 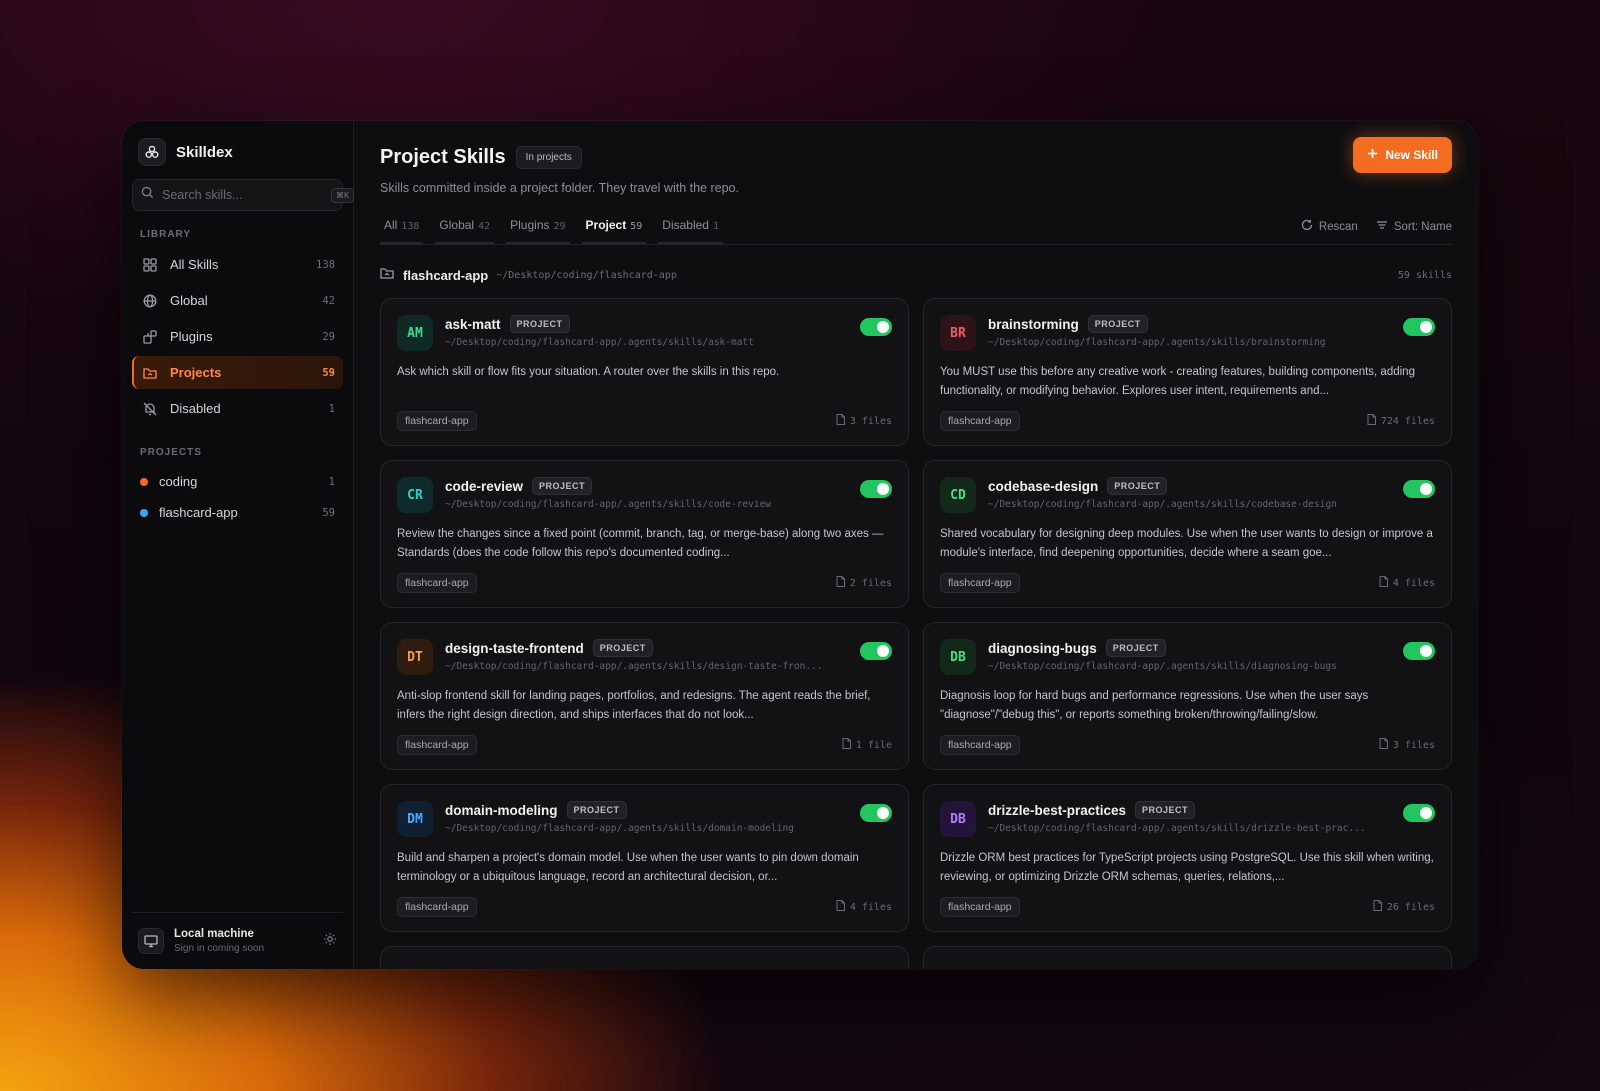 I want to click on new-skill-button: New Skill, so click(x=1402, y=155).